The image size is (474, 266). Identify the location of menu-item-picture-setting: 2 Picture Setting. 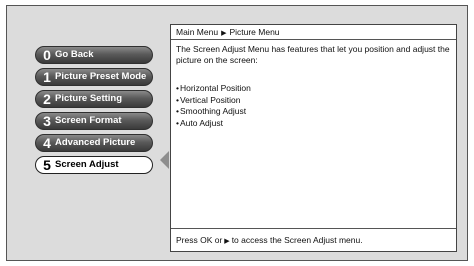
(94, 99).